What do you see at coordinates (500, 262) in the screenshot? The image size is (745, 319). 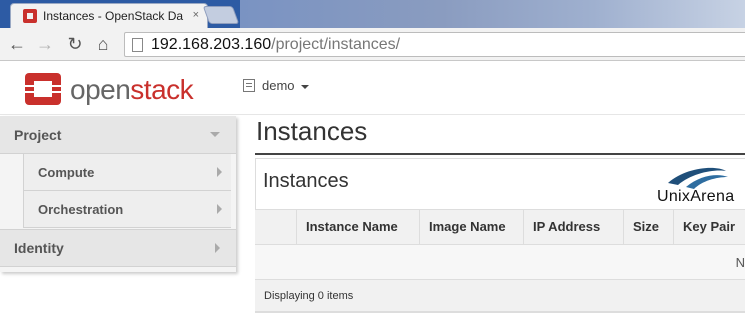 I see `table-empty-row: N` at bounding box center [500, 262].